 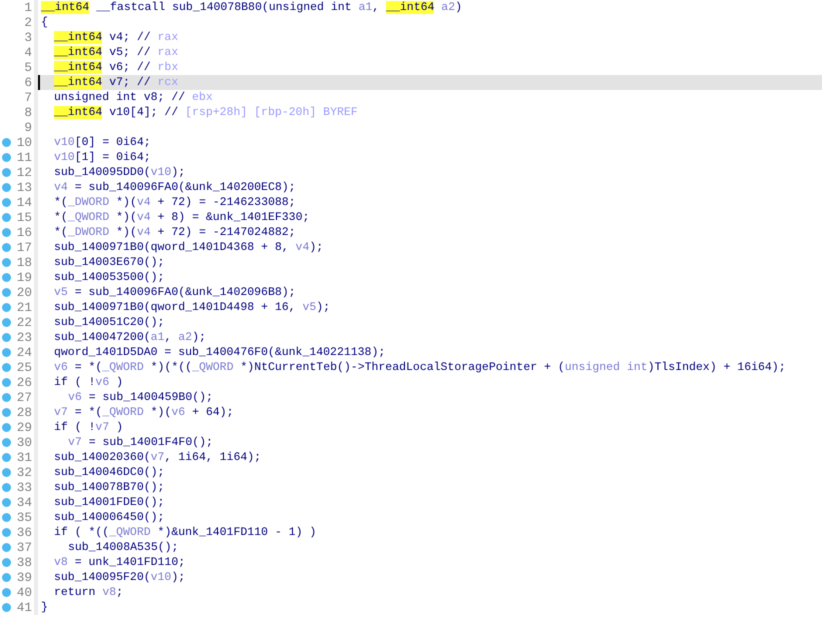 What do you see at coordinates (109, 487) in the screenshot?
I see `code-line: sub_140078B70();` at bounding box center [109, 487].